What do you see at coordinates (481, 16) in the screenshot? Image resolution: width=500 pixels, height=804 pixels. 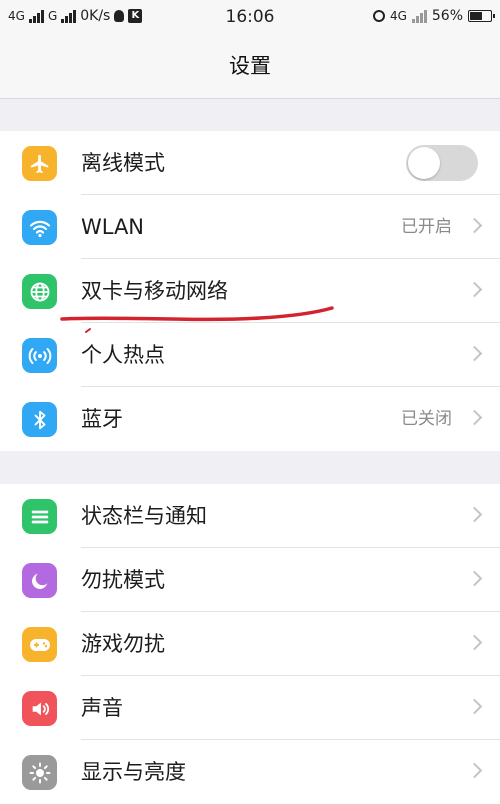 I see `battery-icon` at bounding box center [481, 16].